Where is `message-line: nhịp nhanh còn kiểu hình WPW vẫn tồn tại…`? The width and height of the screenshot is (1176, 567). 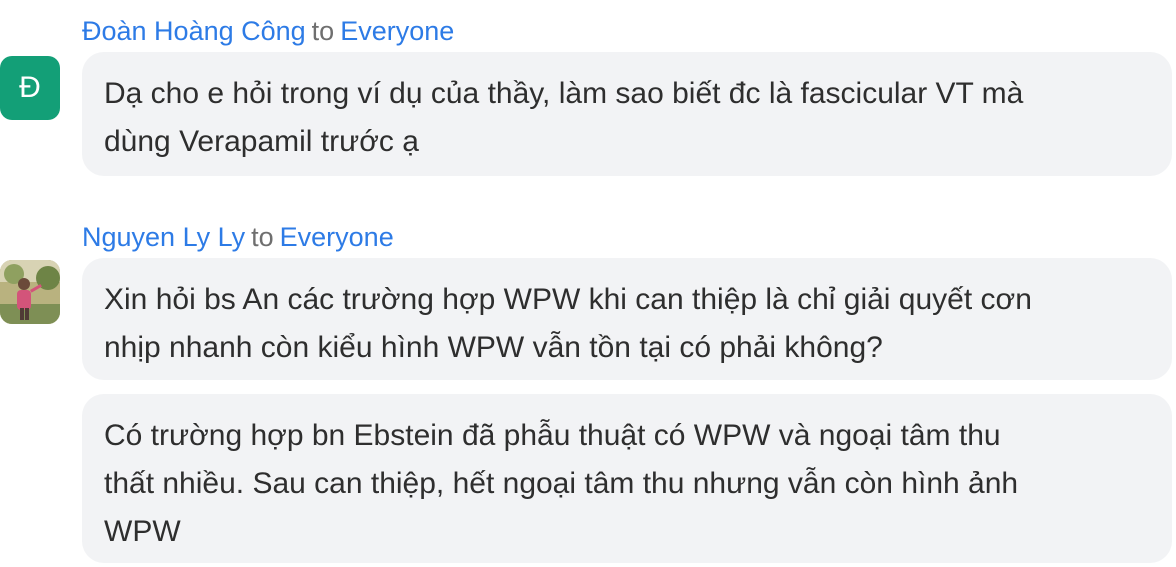
message-line: nhịp nhanh còn kiểu hình WPW vẫn tồn tại… is located at coordinates (493, 347).